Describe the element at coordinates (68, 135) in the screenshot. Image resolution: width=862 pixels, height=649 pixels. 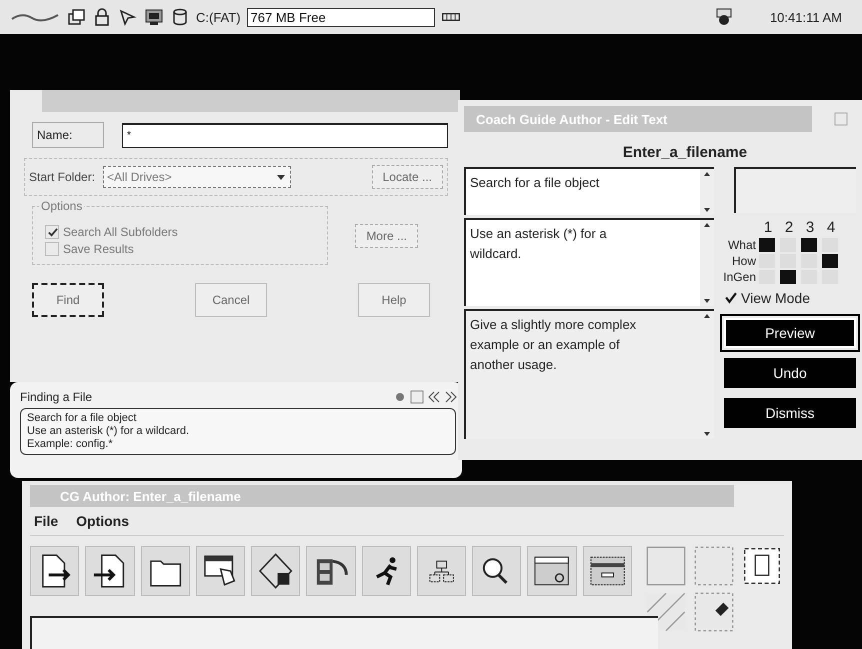
I see `name-label: Name:` at that location.